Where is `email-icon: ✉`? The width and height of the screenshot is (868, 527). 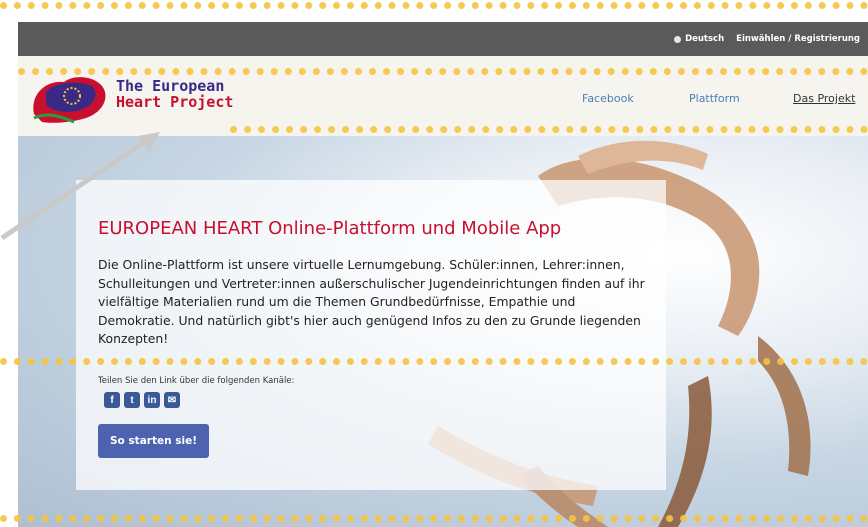 email-icon: ✉ is located at coordinates (172, 400).